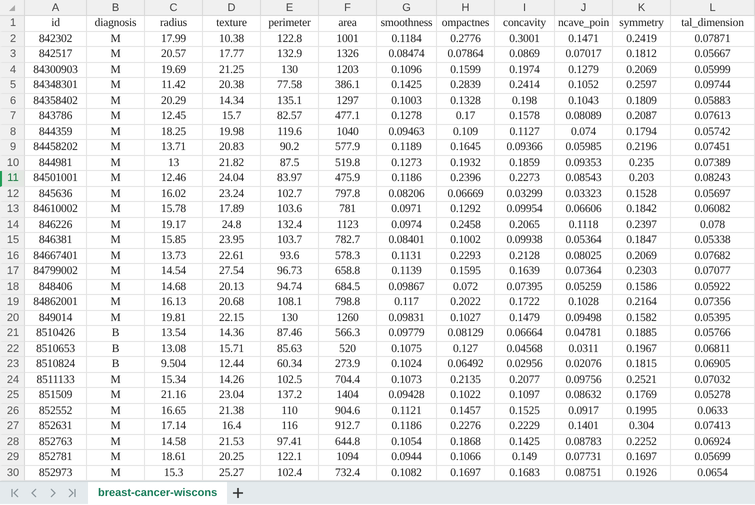  Describe the element at coordinates (642, 426) in the screenshot. I see `table-cell: 0.304` at that location.